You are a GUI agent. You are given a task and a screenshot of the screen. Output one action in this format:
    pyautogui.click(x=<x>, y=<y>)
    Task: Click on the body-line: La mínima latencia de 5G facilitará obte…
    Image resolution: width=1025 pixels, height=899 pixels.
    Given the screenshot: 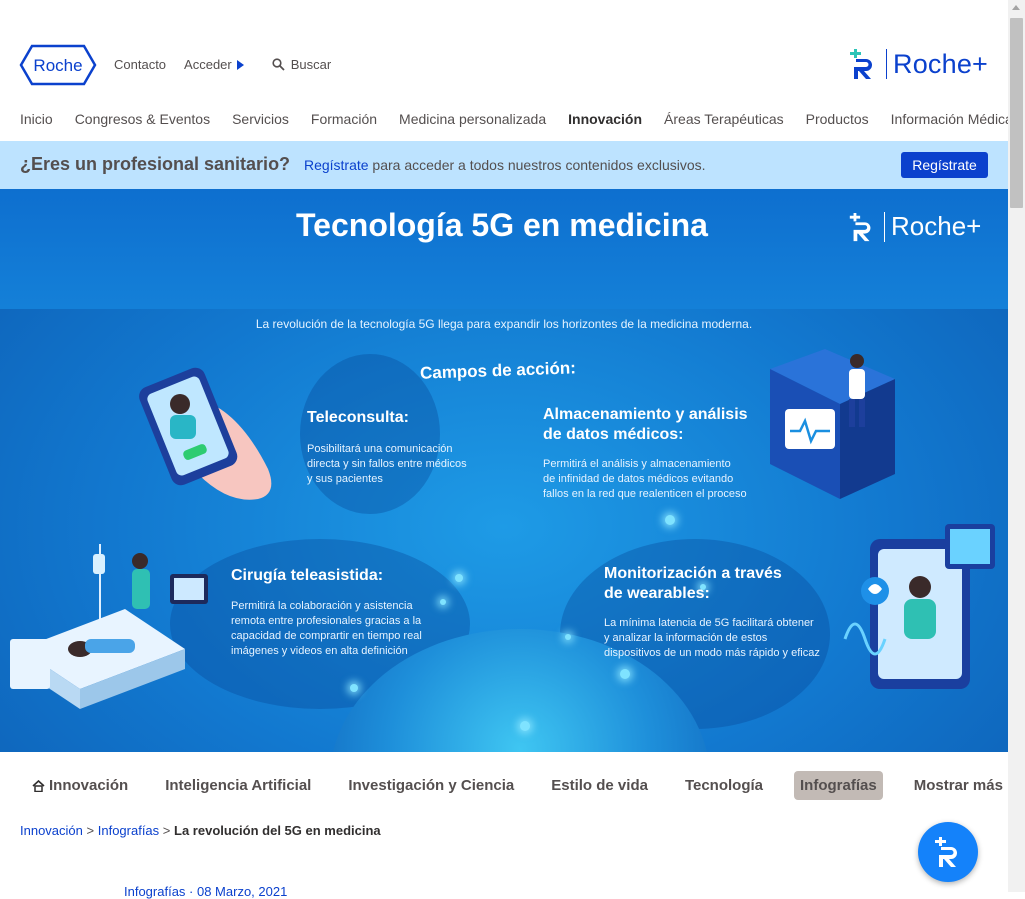 What is the action you would take?
    pyautogui.click(x=709, y=623)
    